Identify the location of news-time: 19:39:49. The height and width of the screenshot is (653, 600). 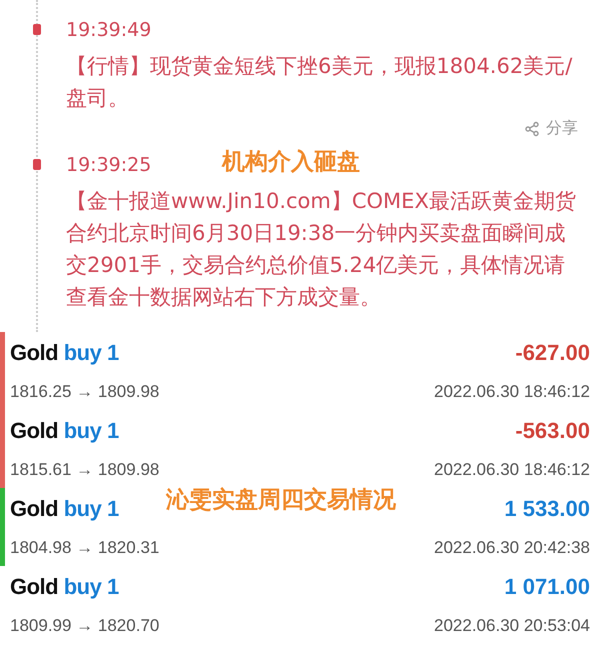
(109, 30).